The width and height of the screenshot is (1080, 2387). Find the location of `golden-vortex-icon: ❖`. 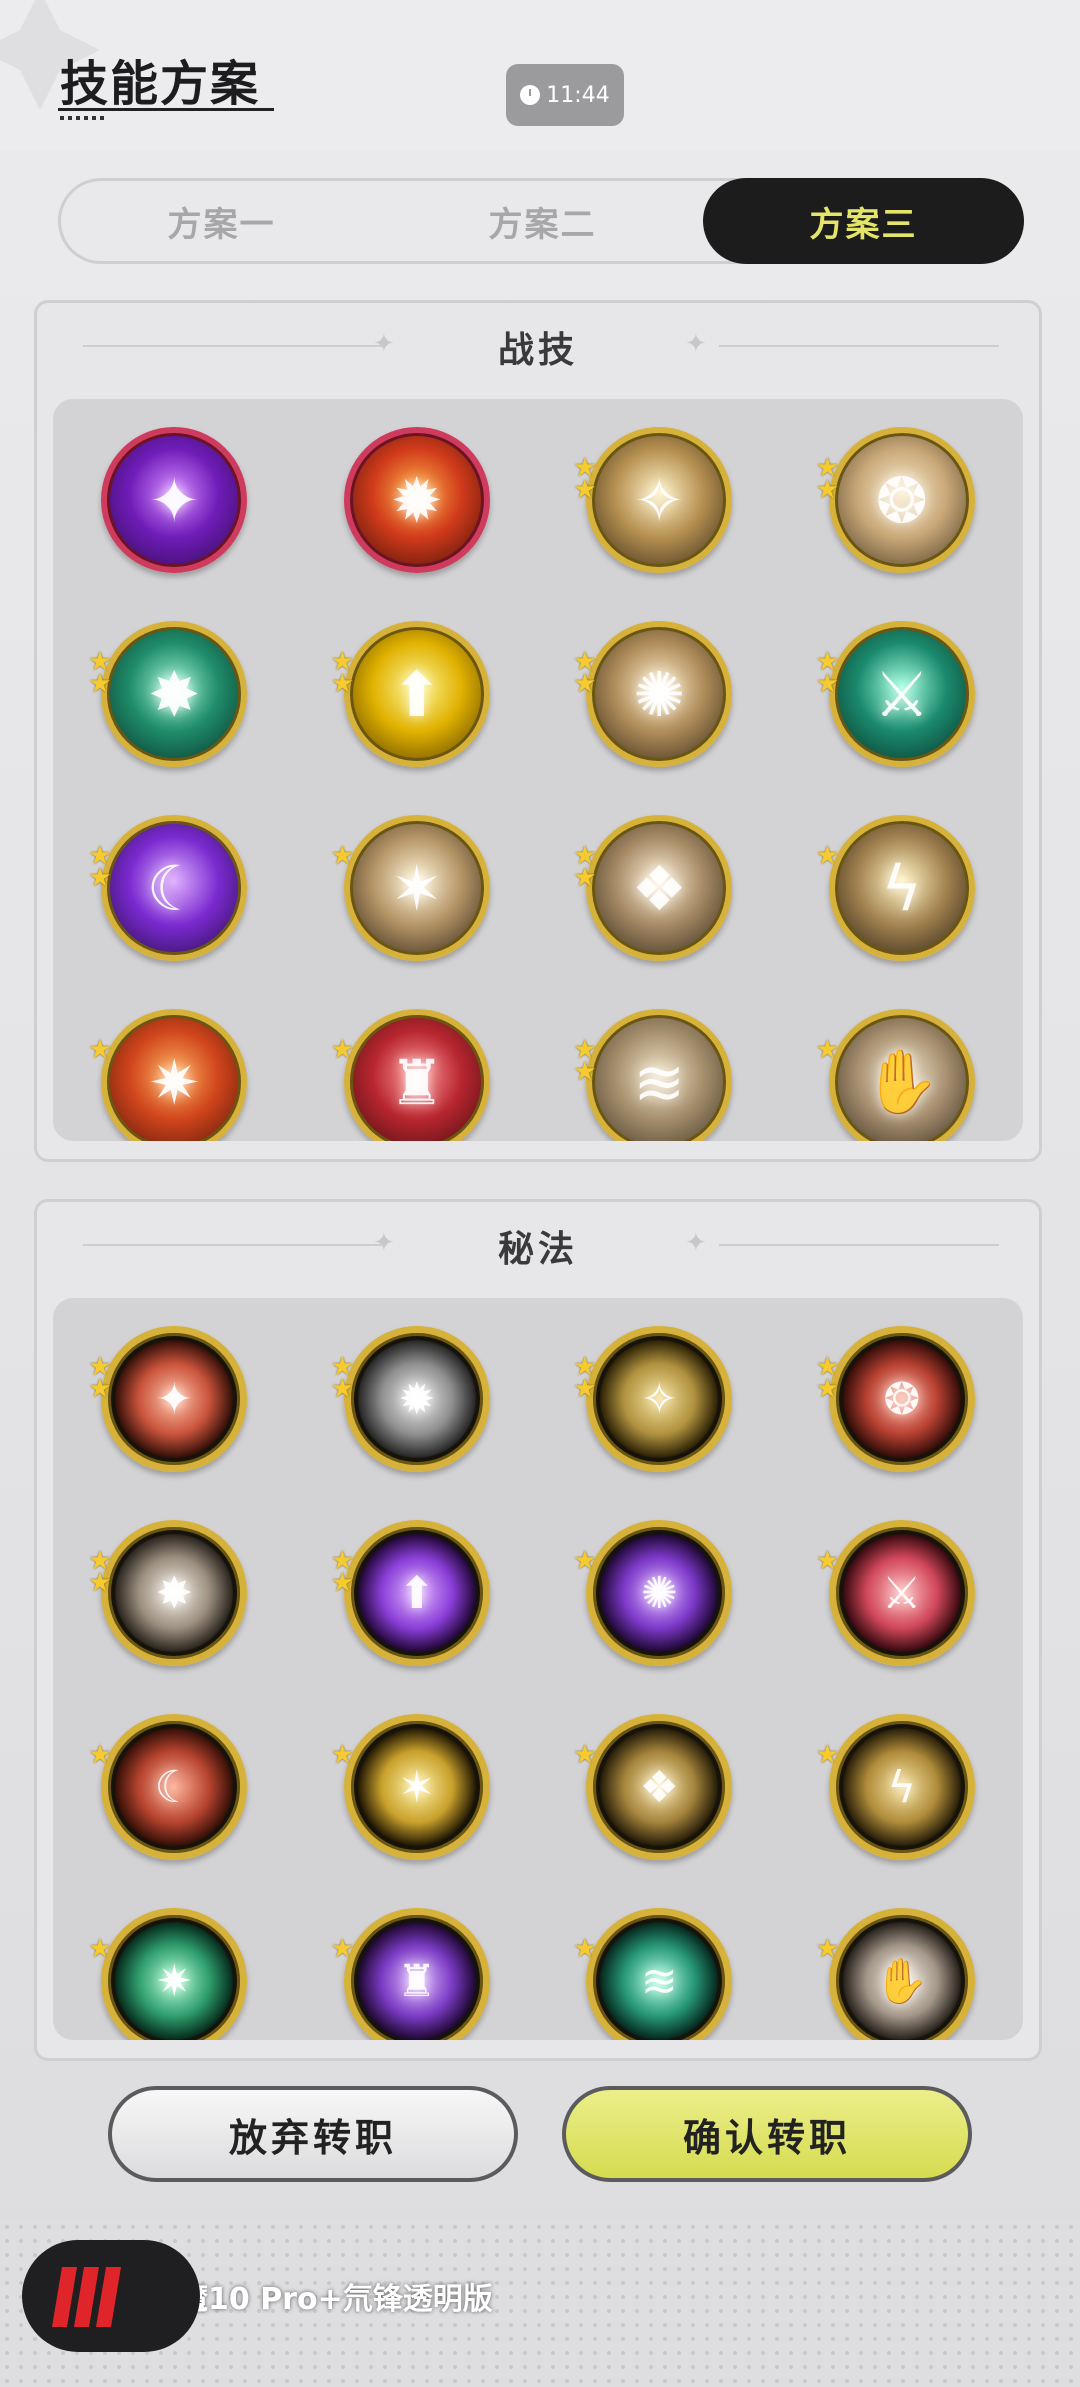

golden-vortex-icon: ❖ is located at coordinates (659, 1787).